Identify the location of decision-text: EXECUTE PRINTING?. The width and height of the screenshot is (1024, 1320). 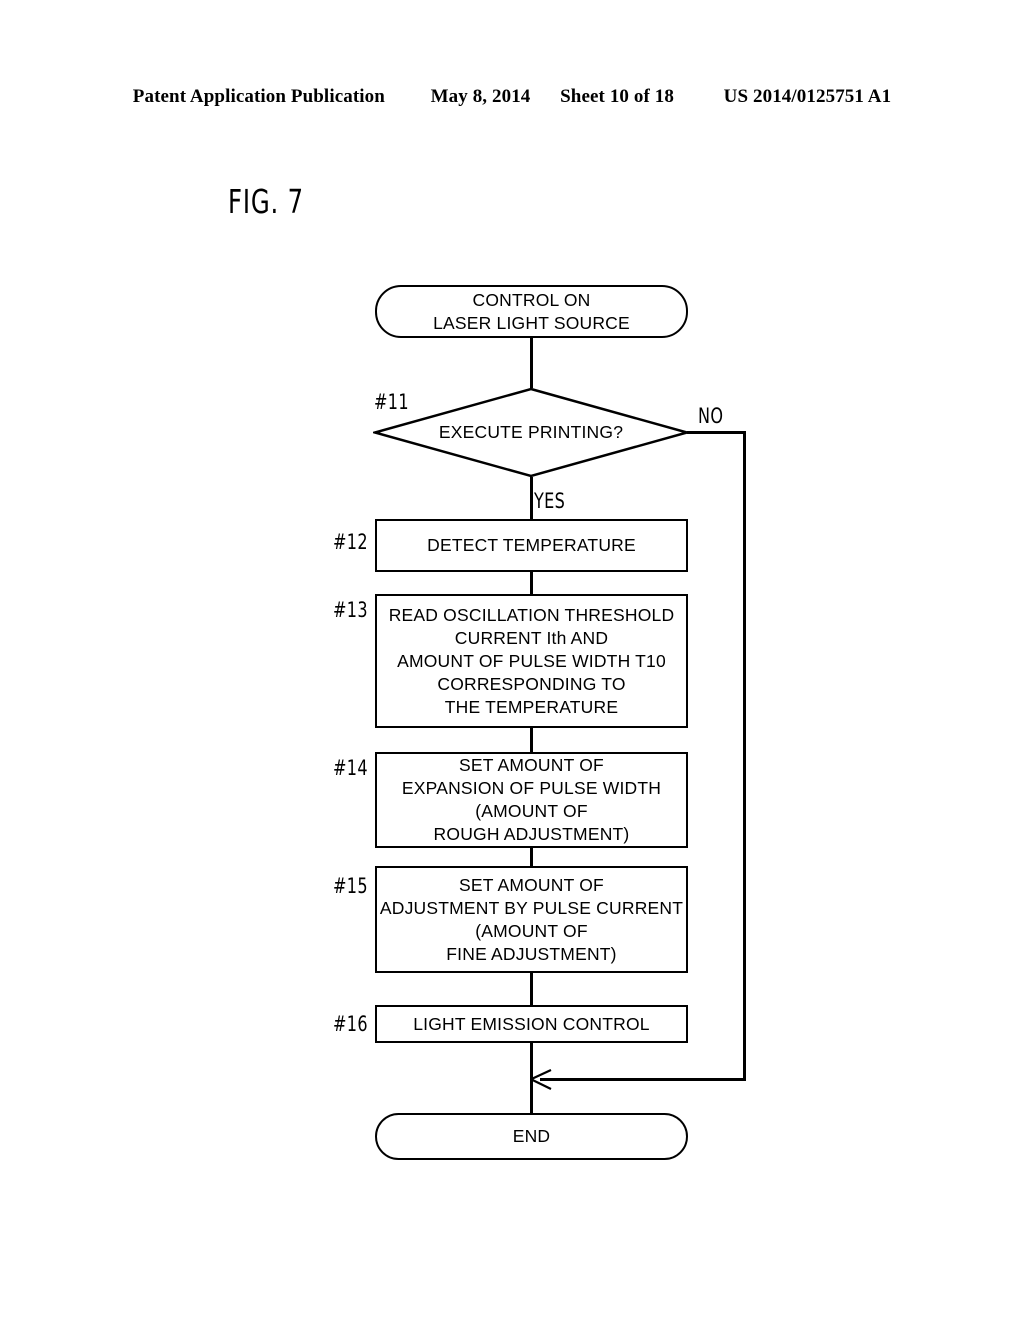
(531, 432).